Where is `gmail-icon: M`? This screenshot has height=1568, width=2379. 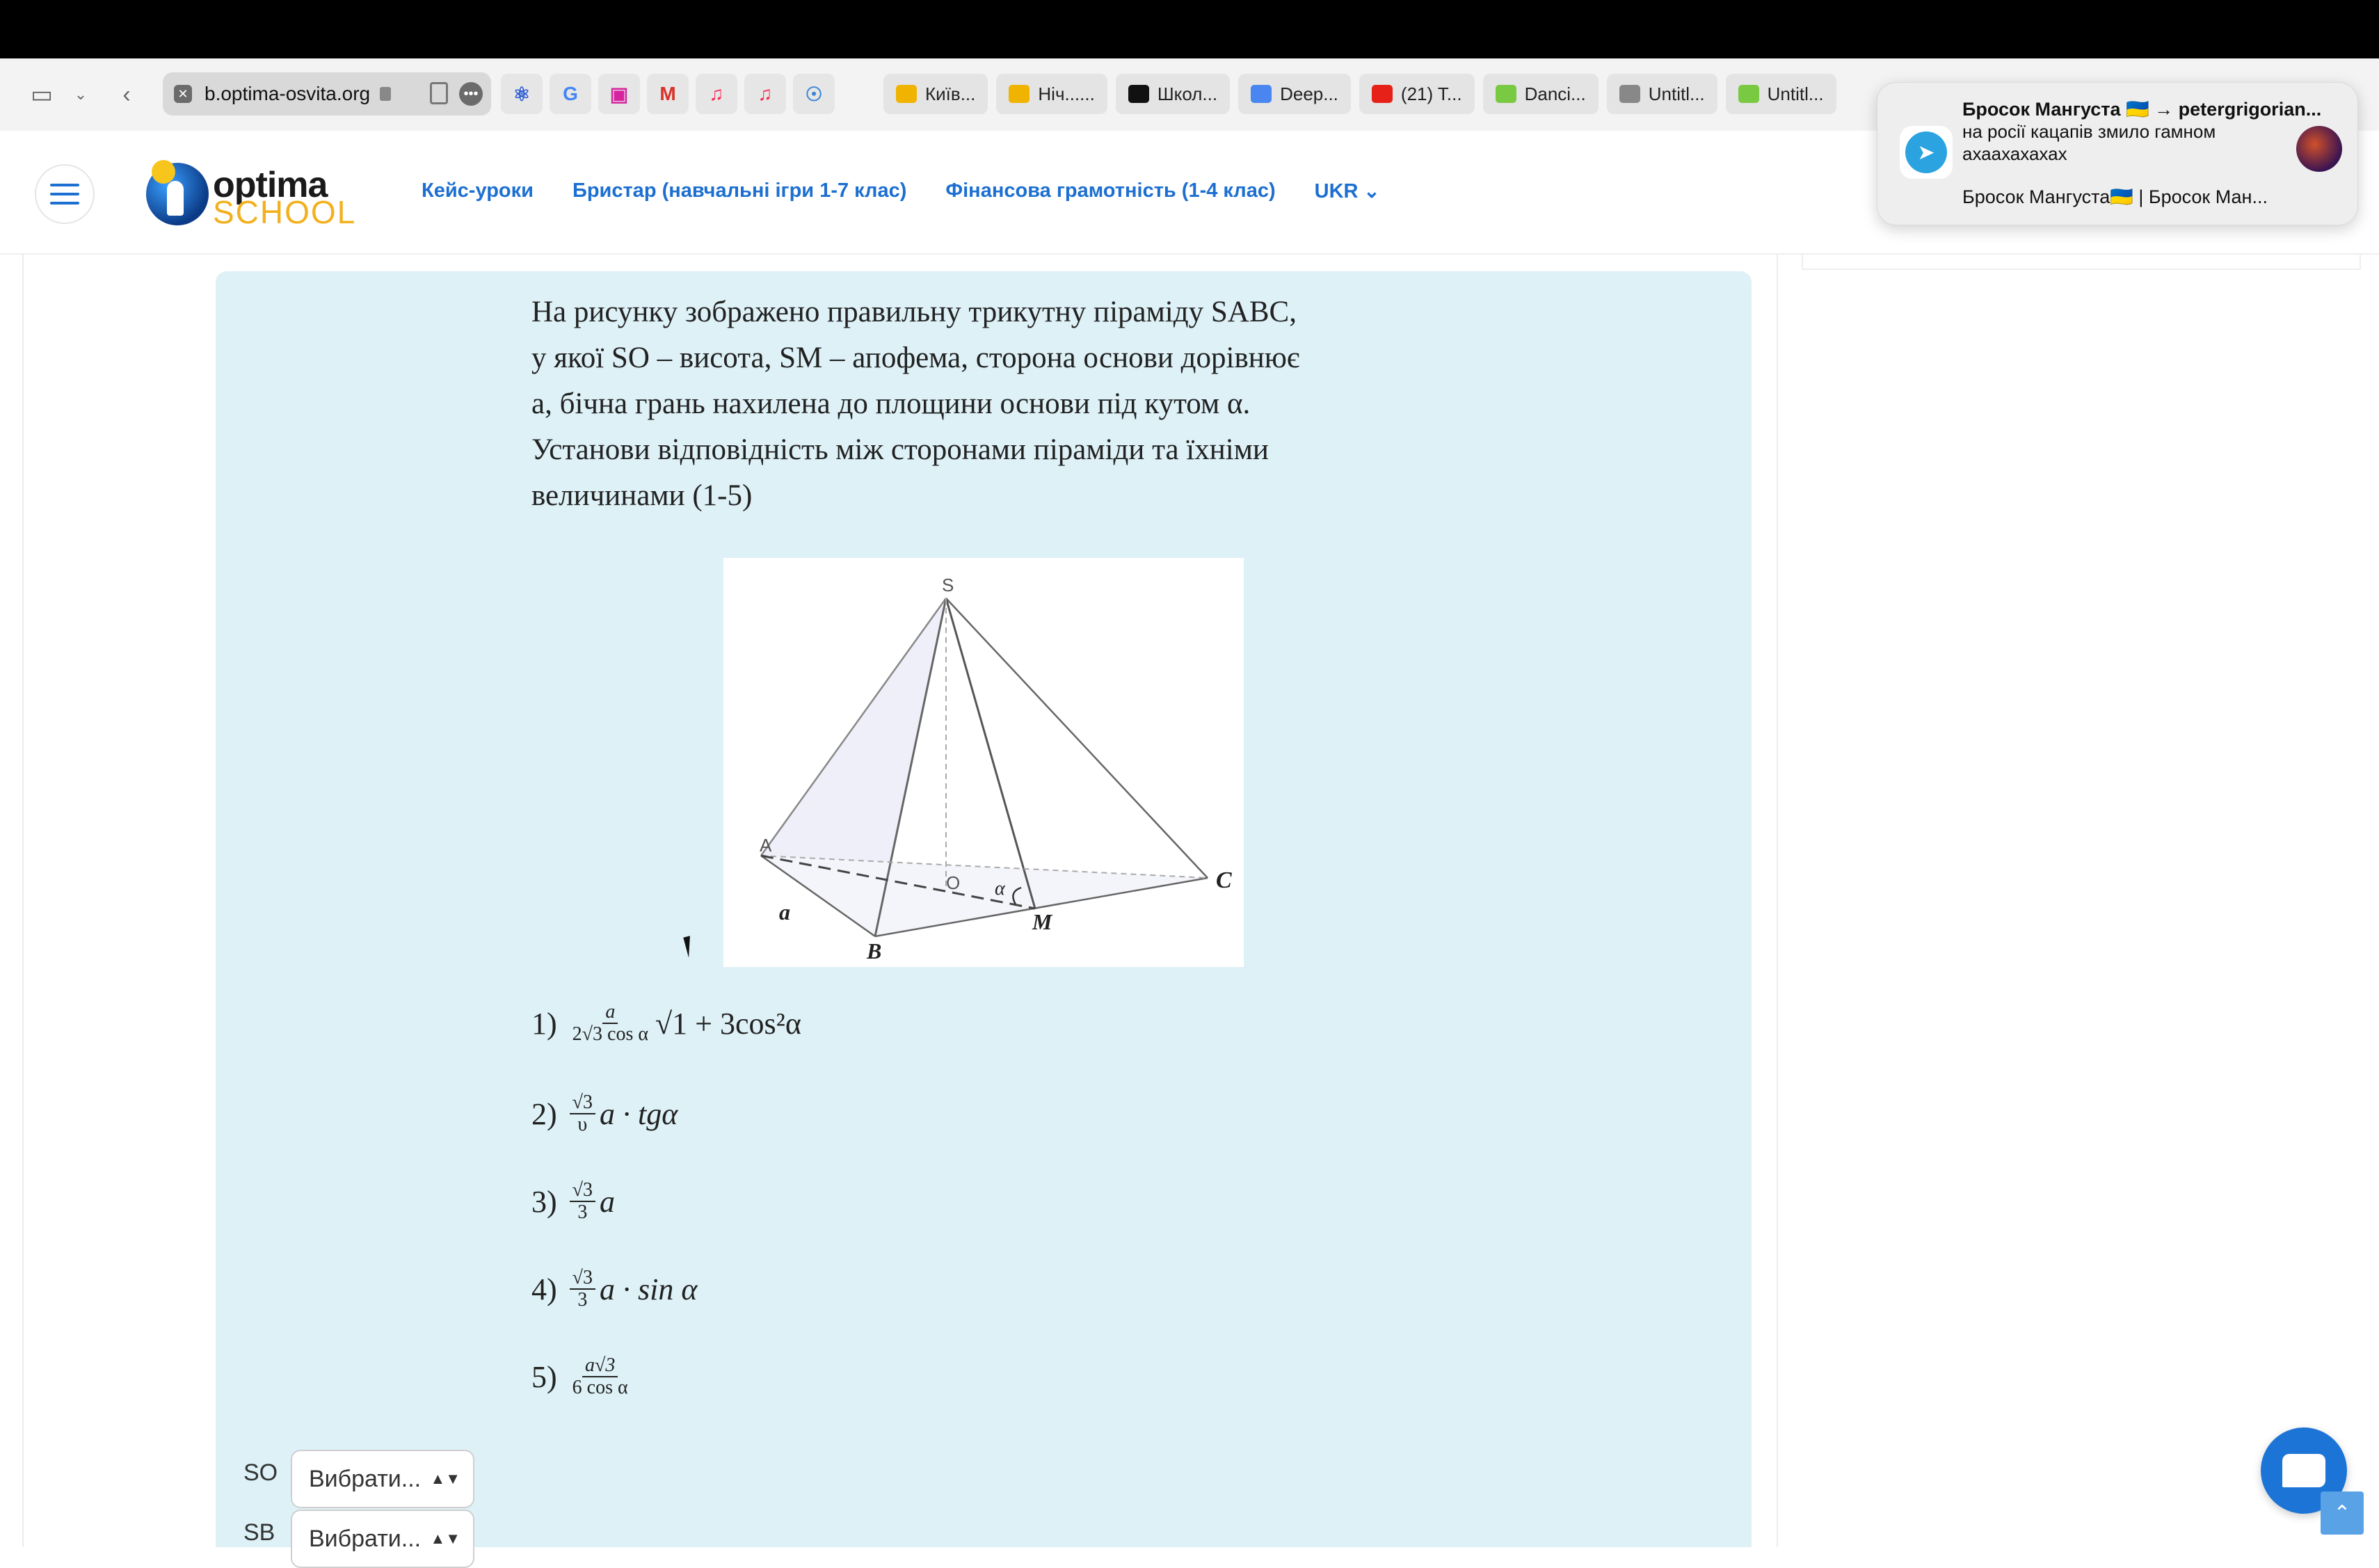
gmail-icon: M is located at coordinates (668, 94).